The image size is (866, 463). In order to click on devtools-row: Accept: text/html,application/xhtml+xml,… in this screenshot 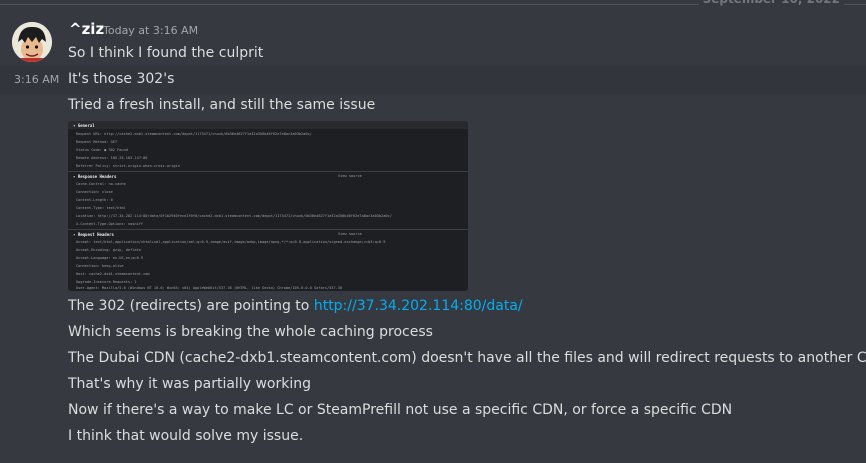, I will do `click(231, 242)`.